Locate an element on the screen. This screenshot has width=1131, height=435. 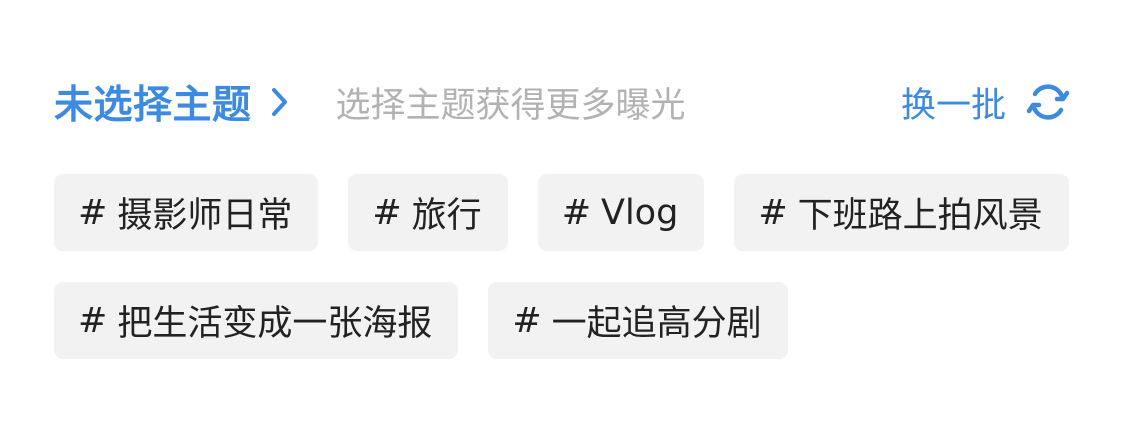
topic-hint: 选择主题获得更多曝光 is located at coordinates (510, 105).